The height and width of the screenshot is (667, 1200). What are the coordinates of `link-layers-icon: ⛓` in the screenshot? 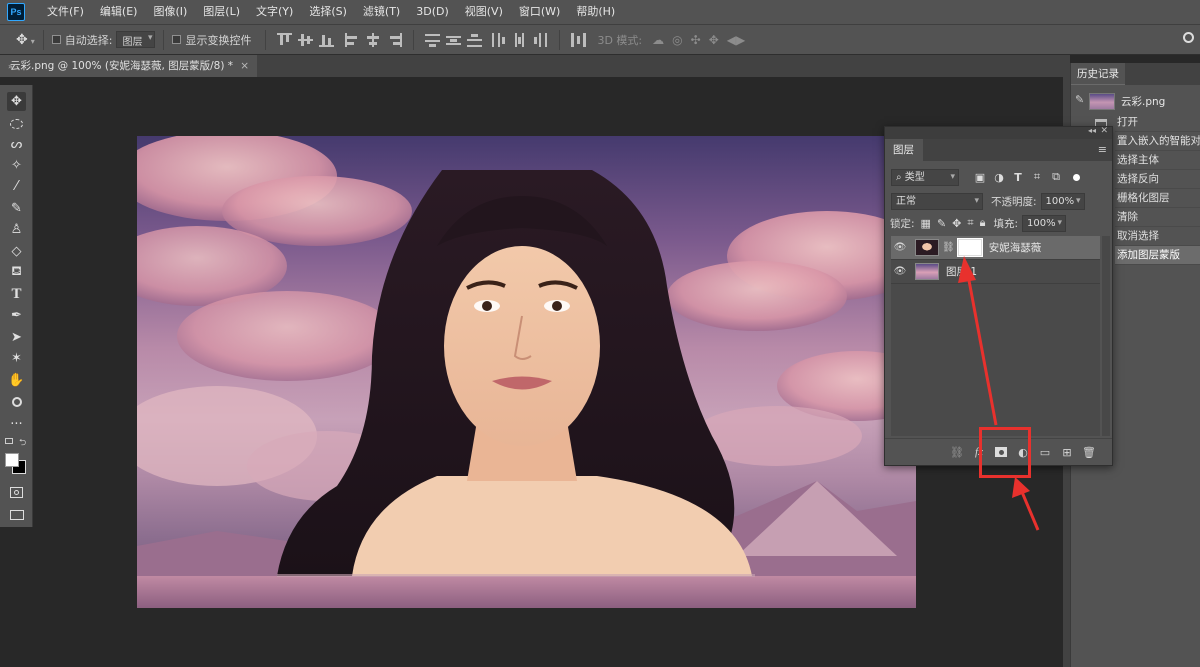 It's located at (957, 452).